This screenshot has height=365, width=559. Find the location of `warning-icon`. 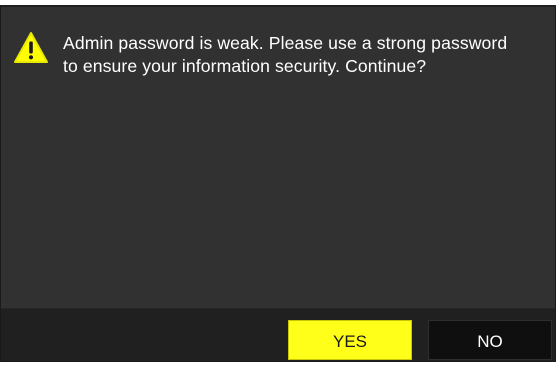

warning-icon is located at coordinates (31, 48).